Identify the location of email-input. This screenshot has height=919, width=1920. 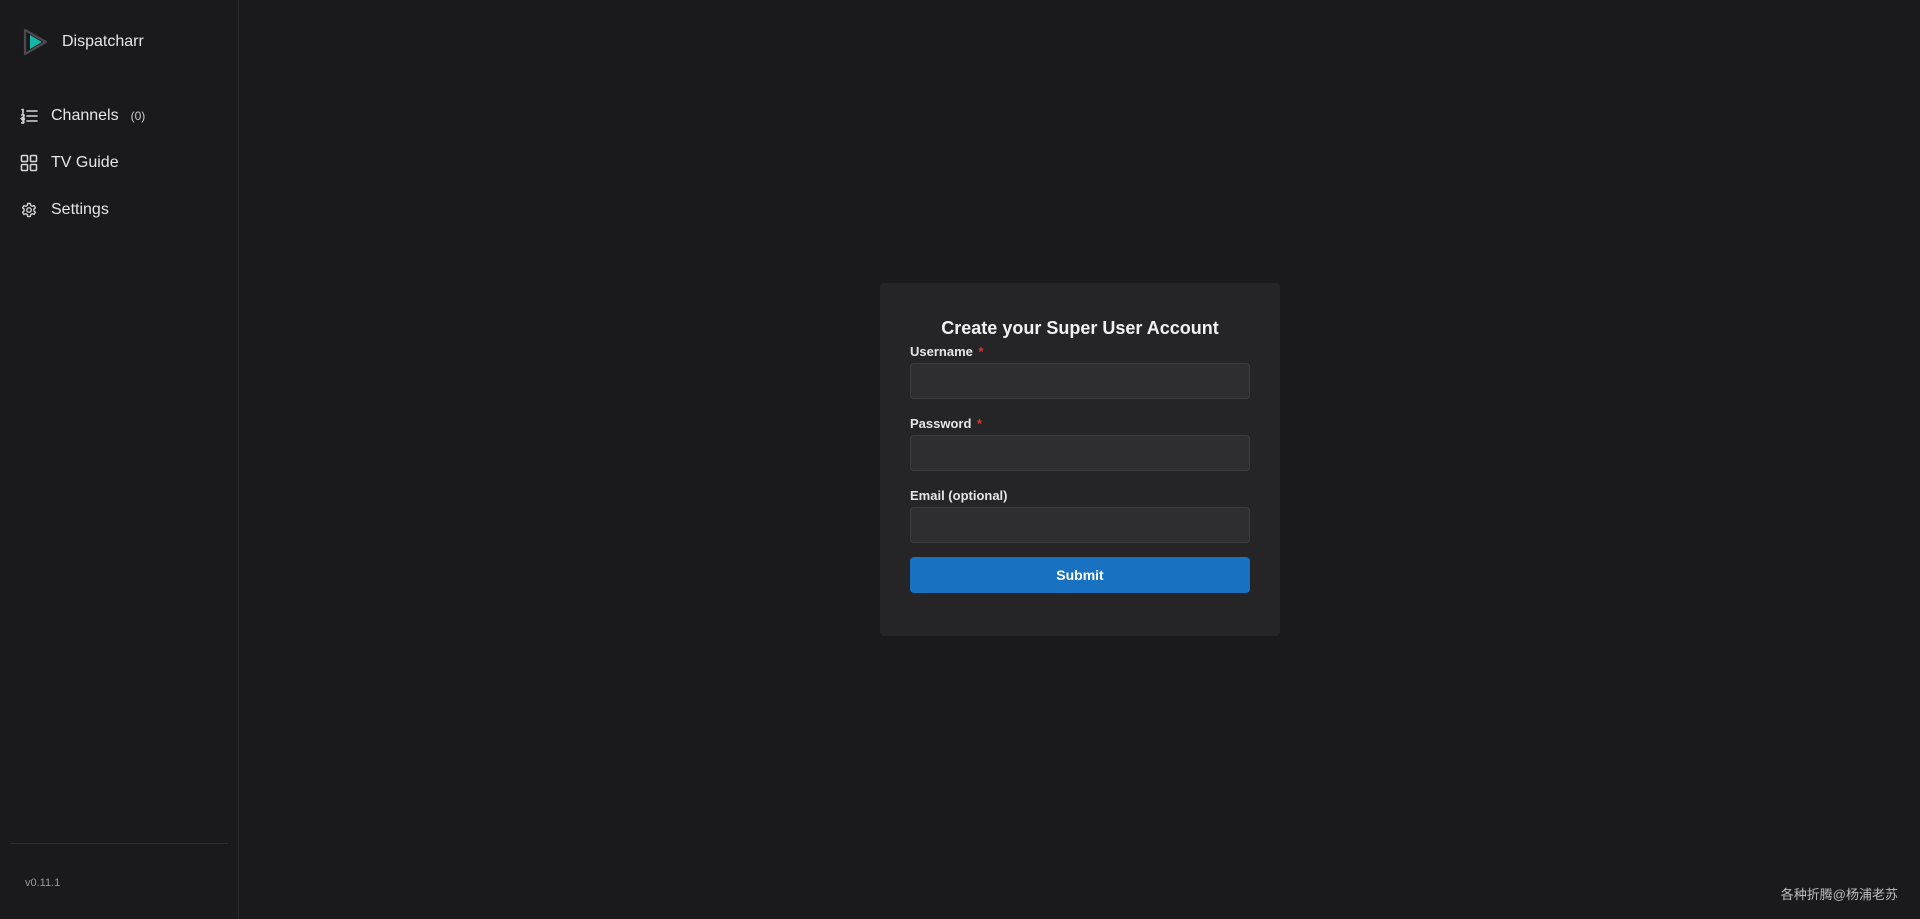
(1080, 525).